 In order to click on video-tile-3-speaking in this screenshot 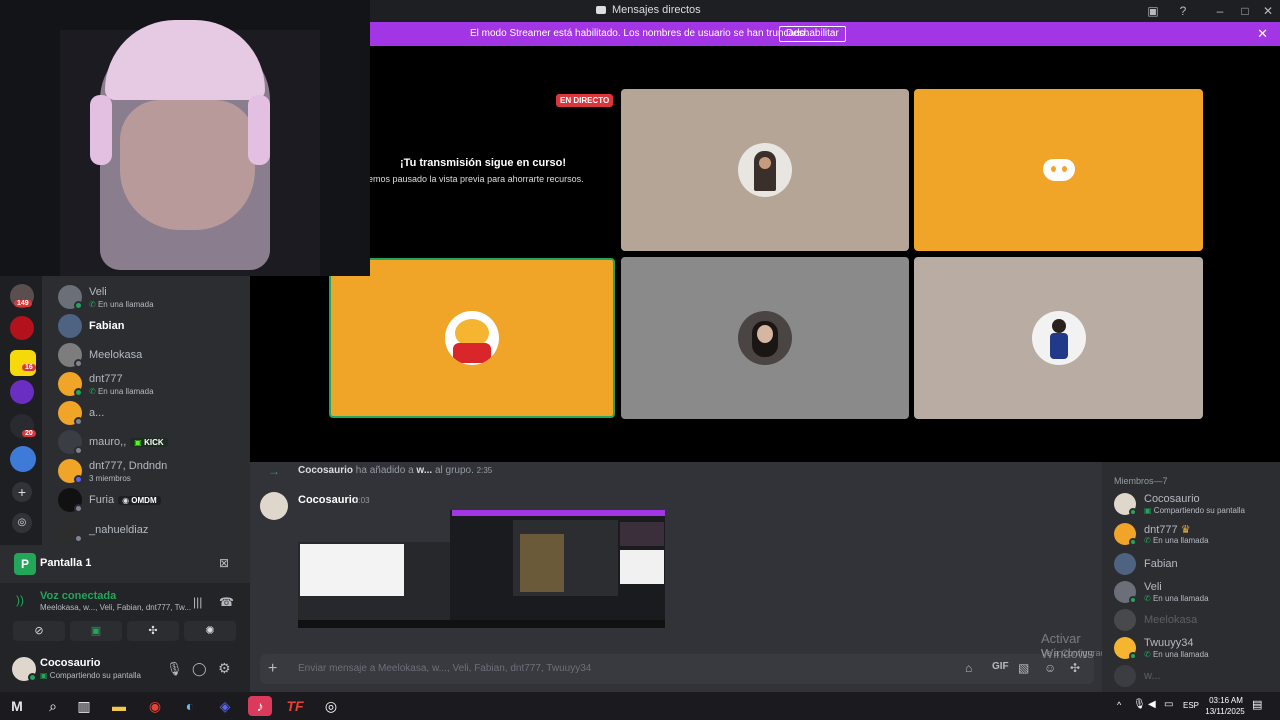, I will do `click(472, 338)`.